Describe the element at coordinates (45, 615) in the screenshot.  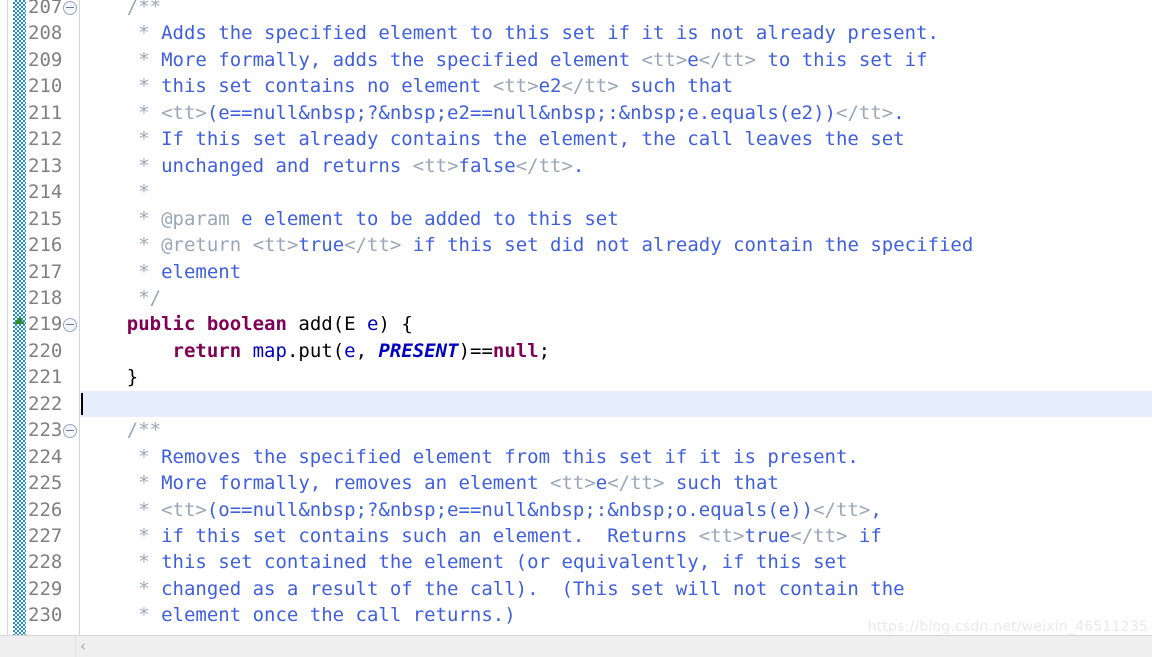
I see `line-number: 230` at that location.